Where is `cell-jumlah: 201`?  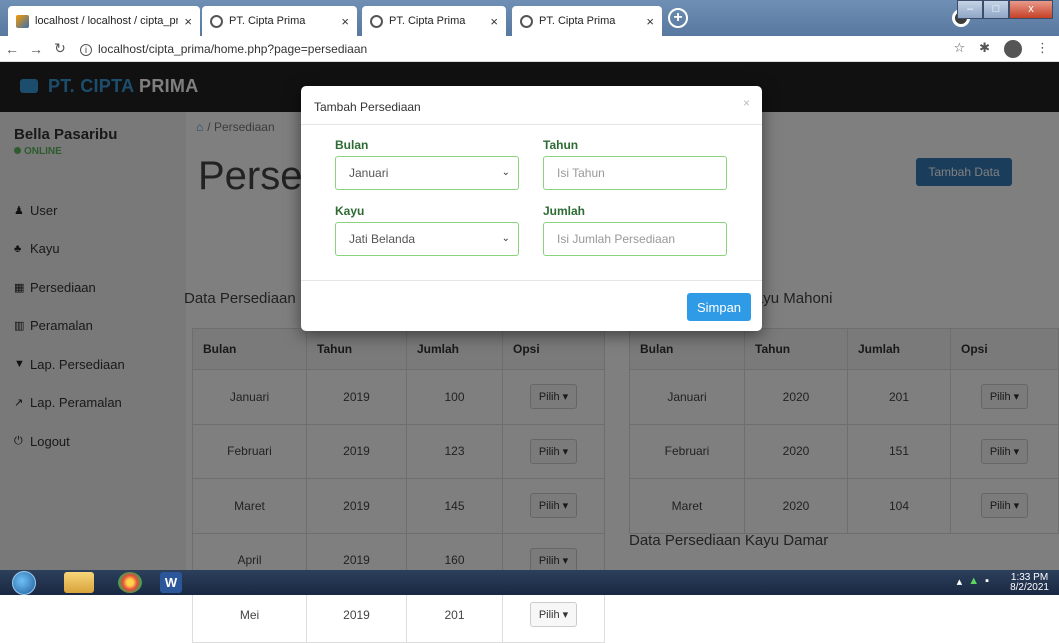 cell-jumlah: 201 is located at coordinates (454, 615).